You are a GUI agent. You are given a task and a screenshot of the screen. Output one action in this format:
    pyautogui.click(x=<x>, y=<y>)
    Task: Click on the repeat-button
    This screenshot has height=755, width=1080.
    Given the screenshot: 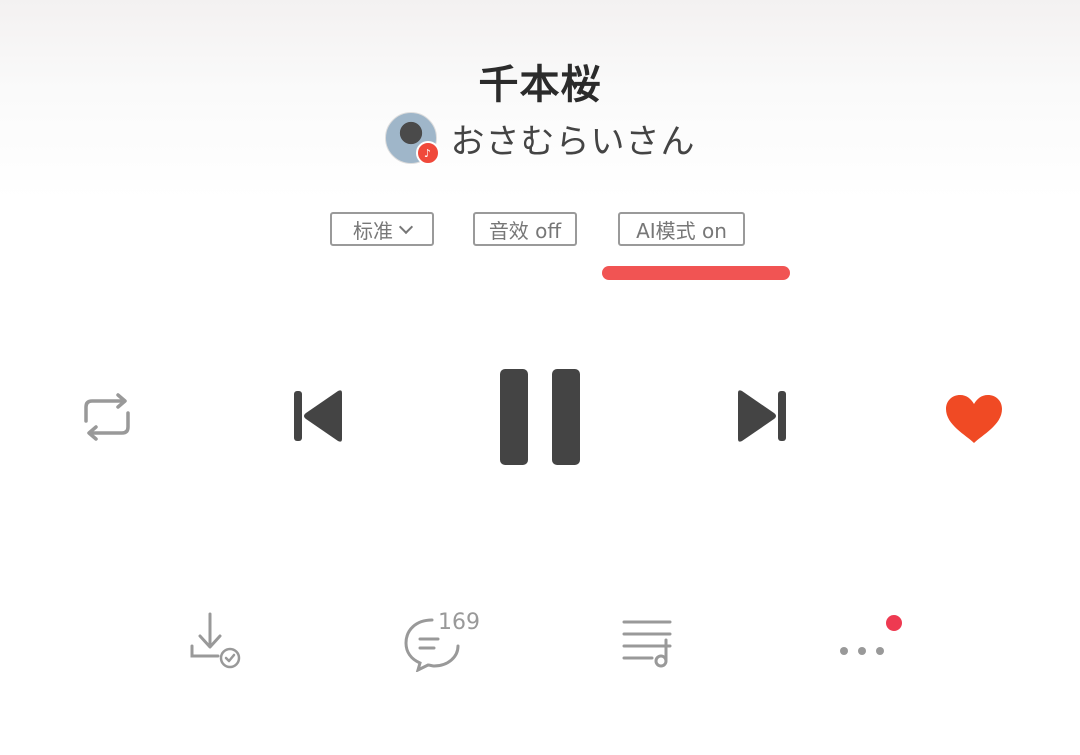 What is the action you would take?
    pyautogui.click(x=107, y=417)
    